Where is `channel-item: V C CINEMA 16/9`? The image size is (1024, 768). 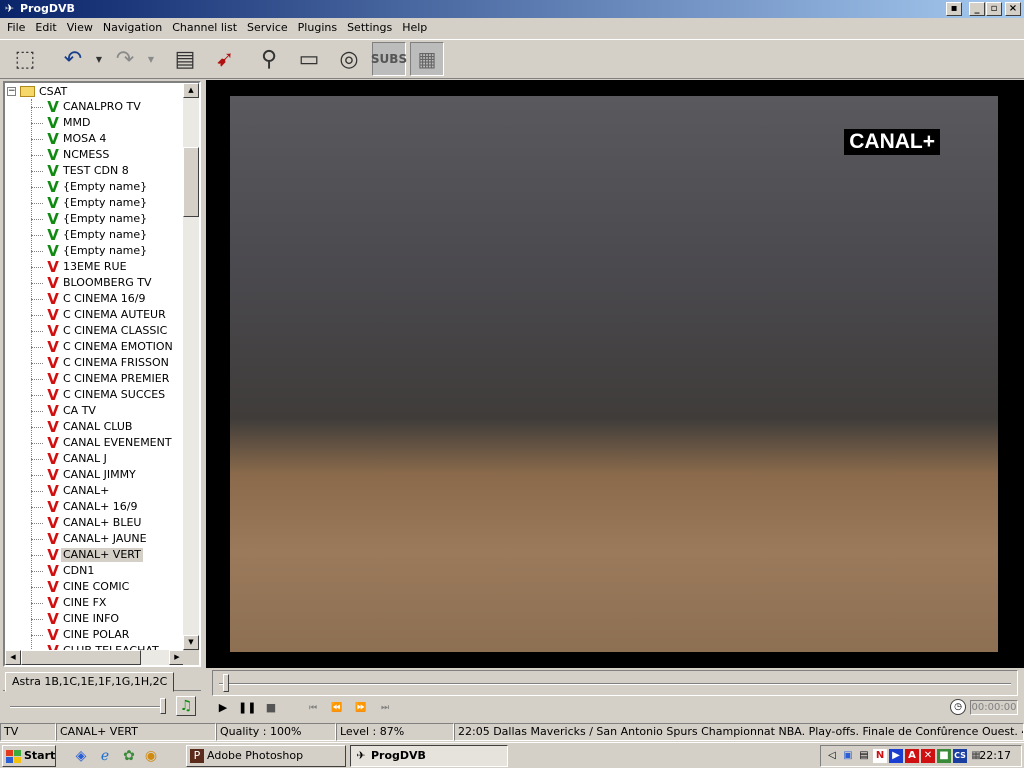
channel-item: V C CINEMA 16/9 is located at coordinates (108, 299).